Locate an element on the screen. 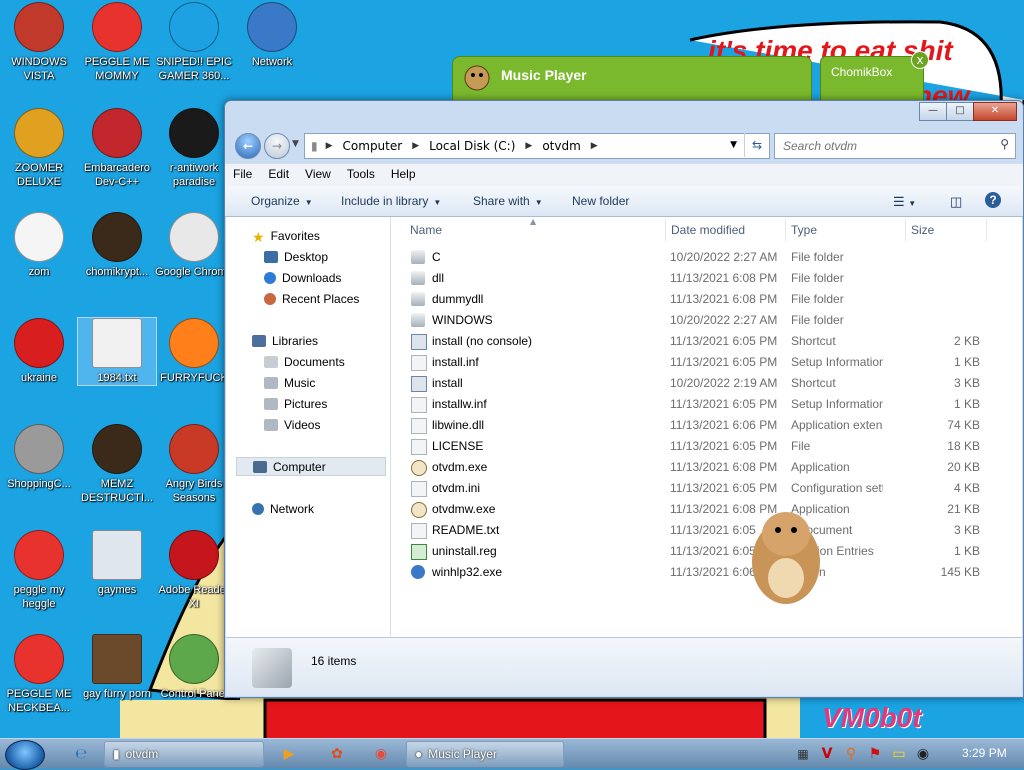 The width and height of the screenshot is (1024, 770). desktop-icon: WINDOWS VISTA is located at coordinates (39, 42).